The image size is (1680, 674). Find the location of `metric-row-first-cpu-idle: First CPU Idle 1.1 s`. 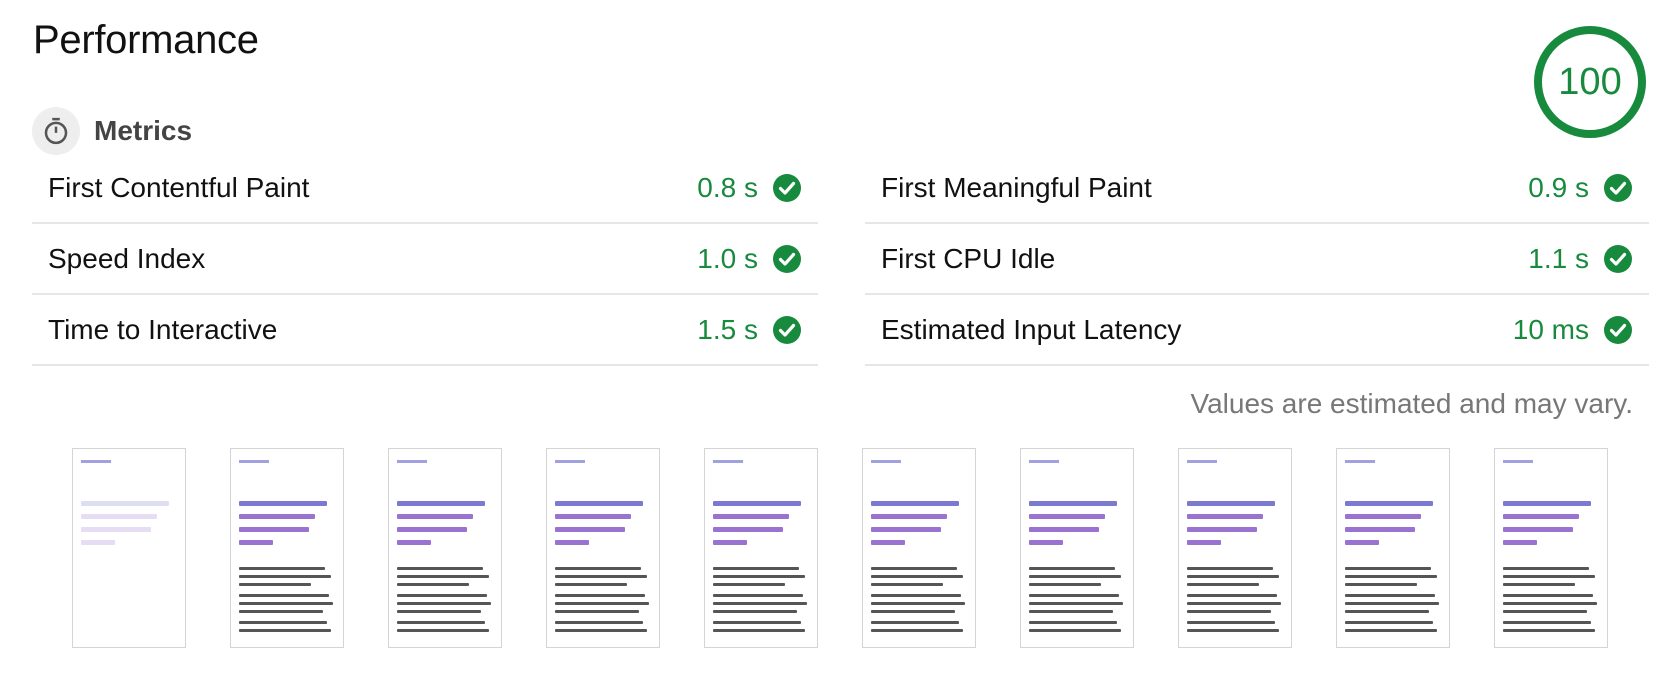

metric-row-first-cpu-idle: First CPU Idle 1.1 s is located at coordinates (1257, 259).